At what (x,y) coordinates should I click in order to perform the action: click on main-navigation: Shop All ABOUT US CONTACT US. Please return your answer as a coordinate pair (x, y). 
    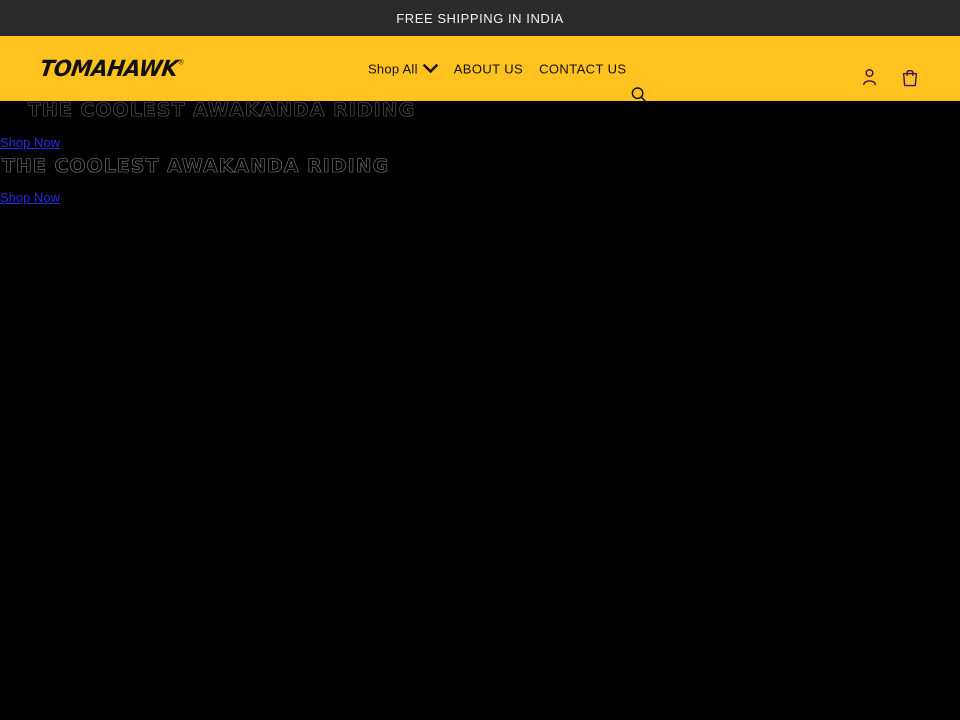
    Looking at the image, I should click on (497, 68).